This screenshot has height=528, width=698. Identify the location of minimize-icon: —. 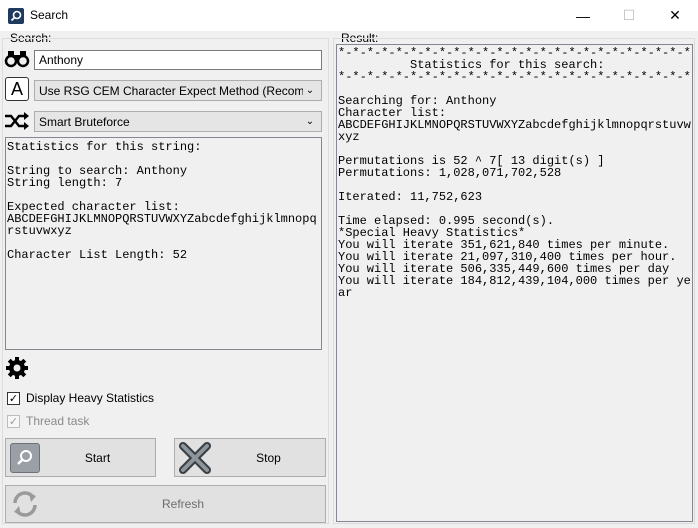
(583, 15).